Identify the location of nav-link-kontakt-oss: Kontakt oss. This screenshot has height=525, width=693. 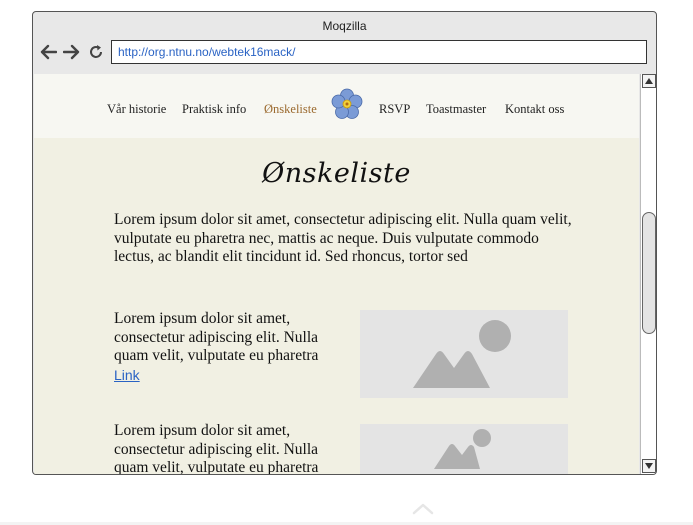
(534, 109).